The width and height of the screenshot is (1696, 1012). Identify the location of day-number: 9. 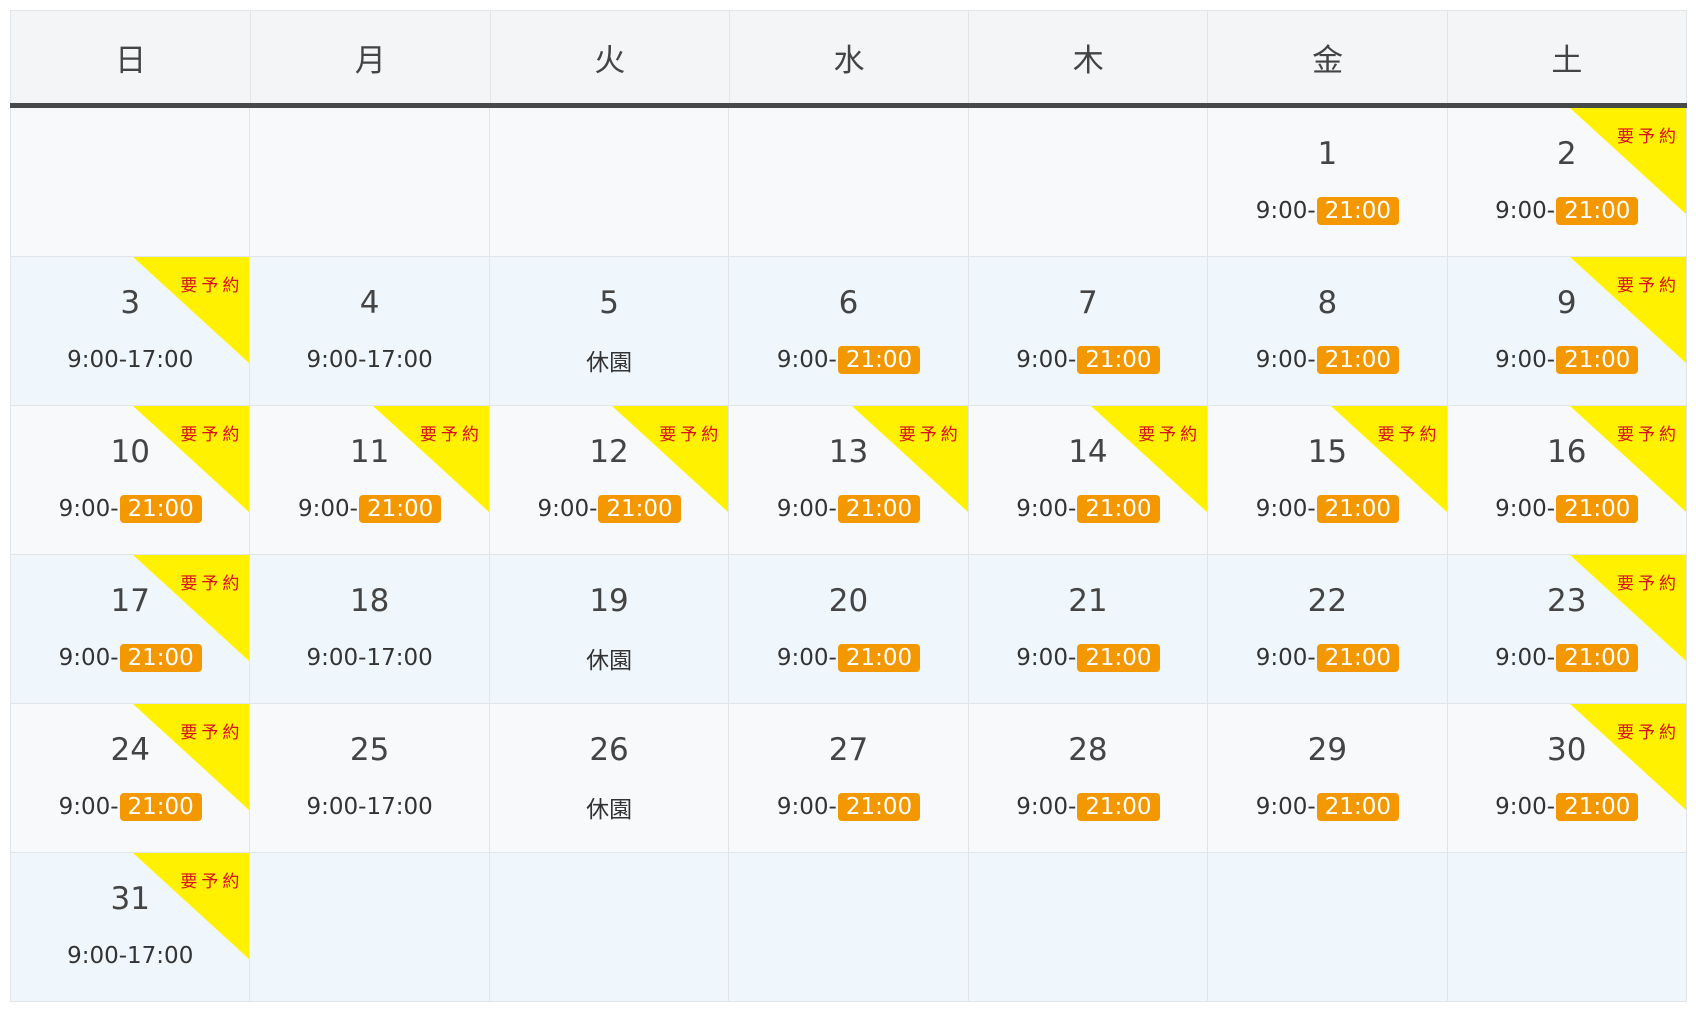
(1566, 303).